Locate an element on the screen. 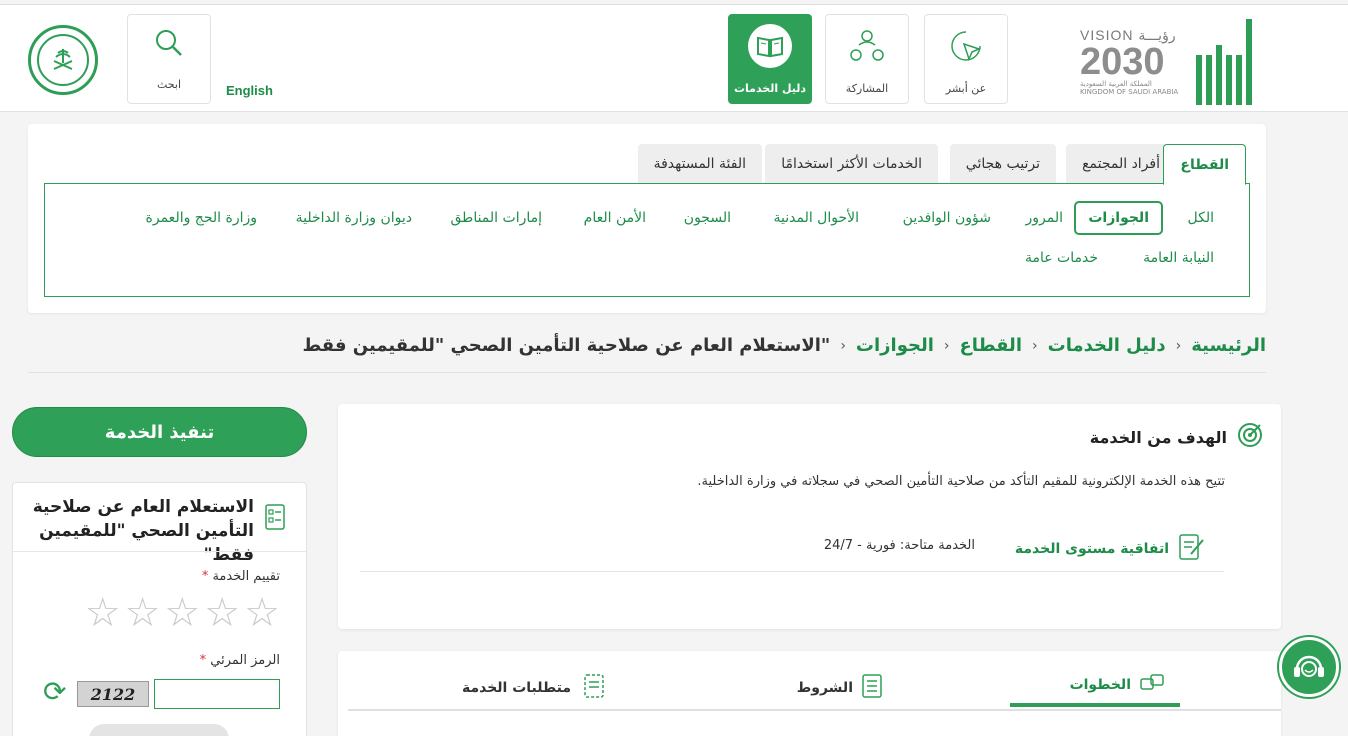  support-chat-icon is located at coordinates (1309, 667).